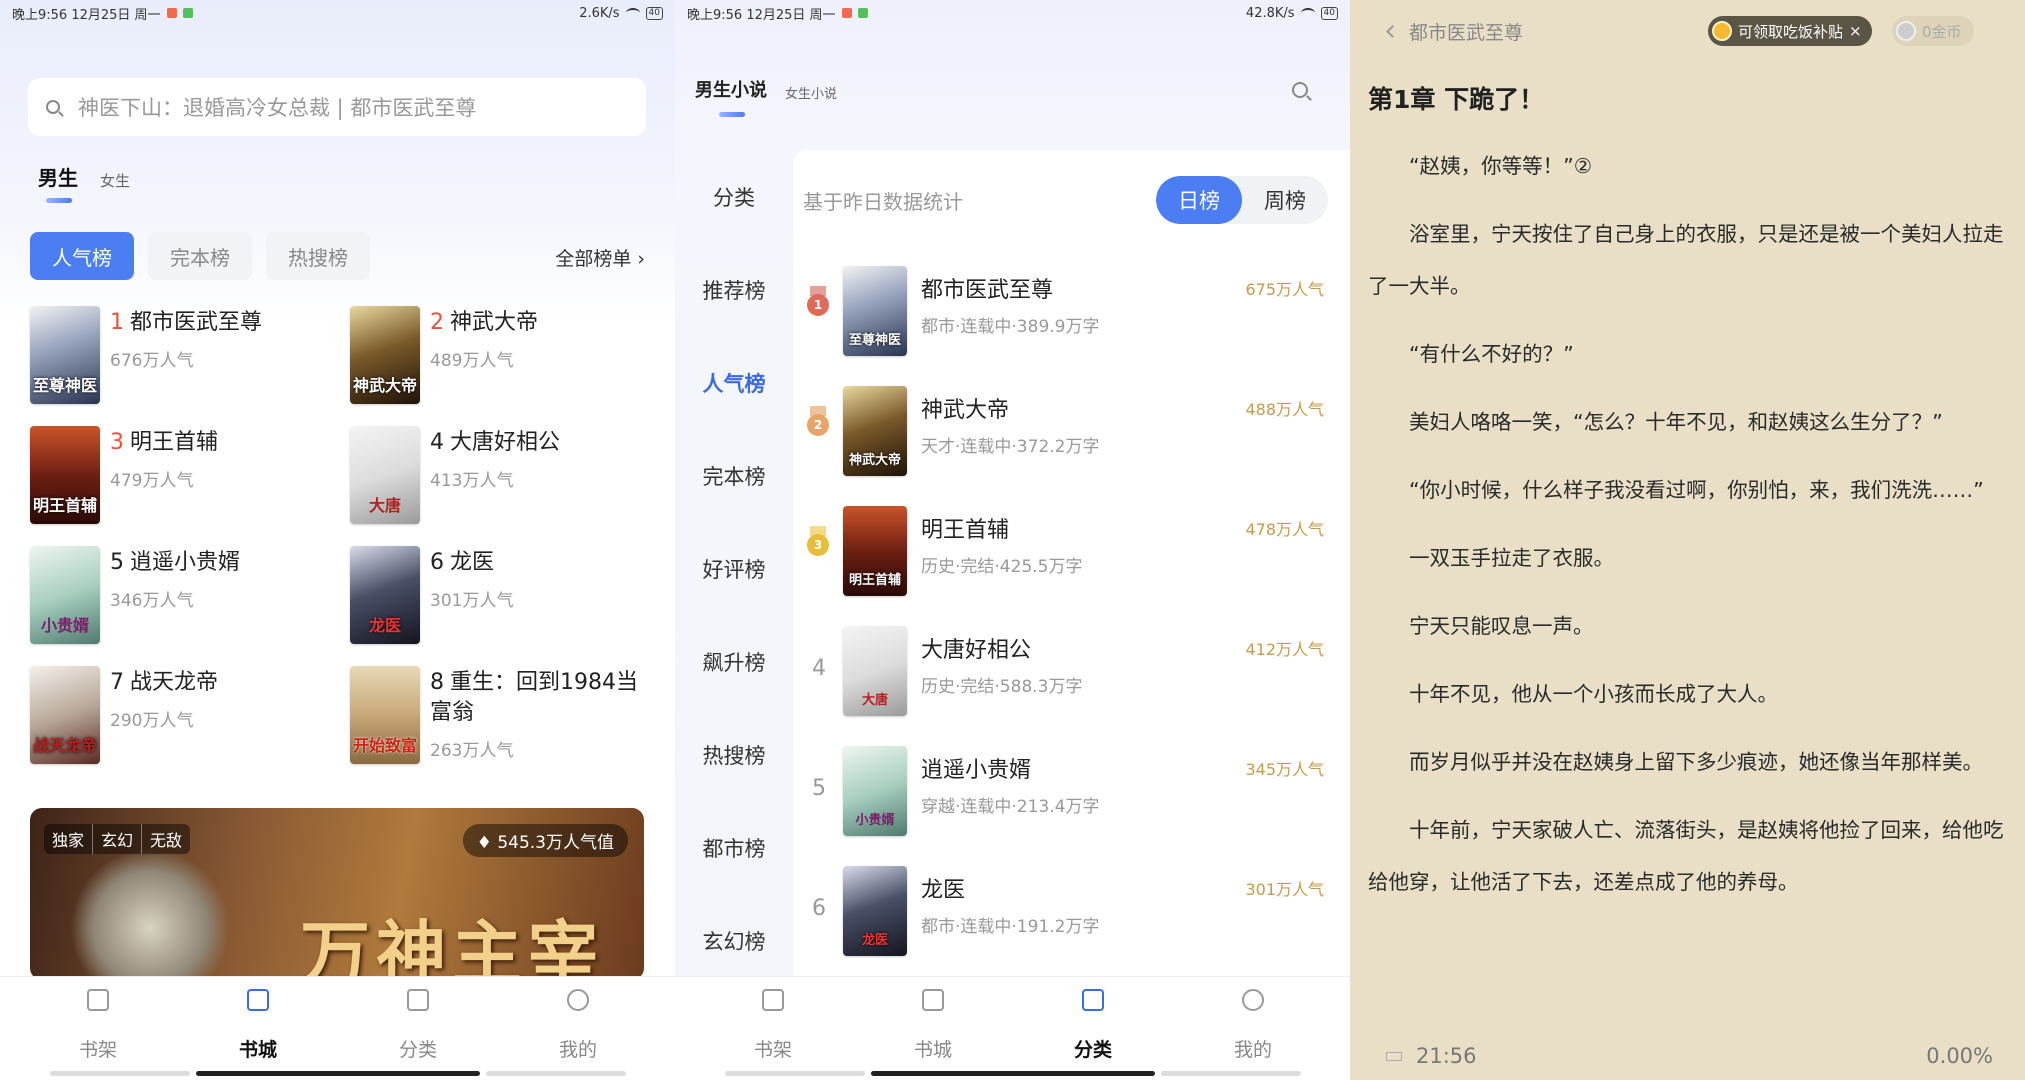  Describe the element at coordinates (1454, 31) in the screenshot. I see `back-button: 都市医武至尊` at that location.